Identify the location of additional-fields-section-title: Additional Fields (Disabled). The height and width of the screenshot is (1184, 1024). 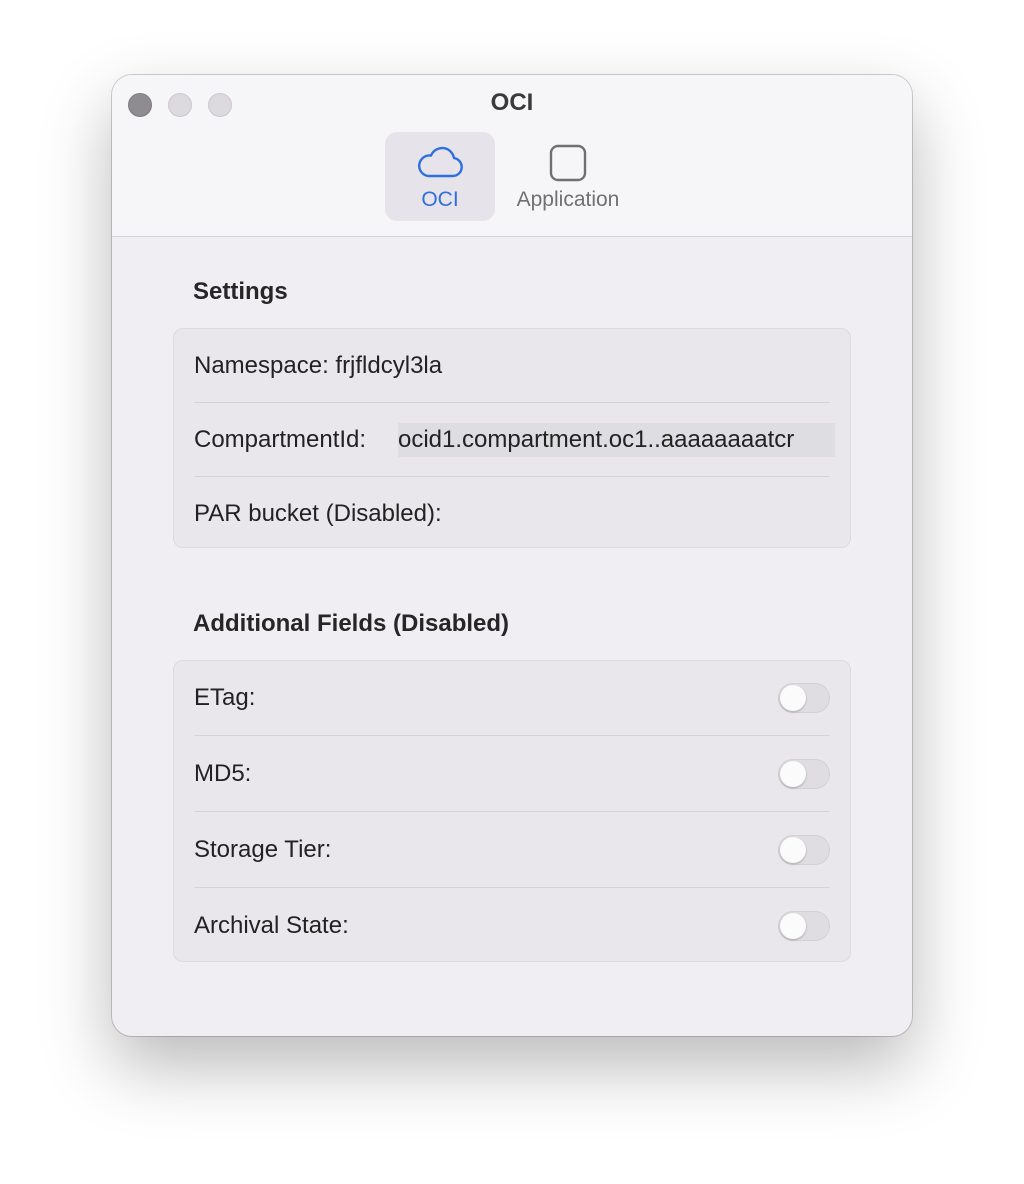
(351, 623).